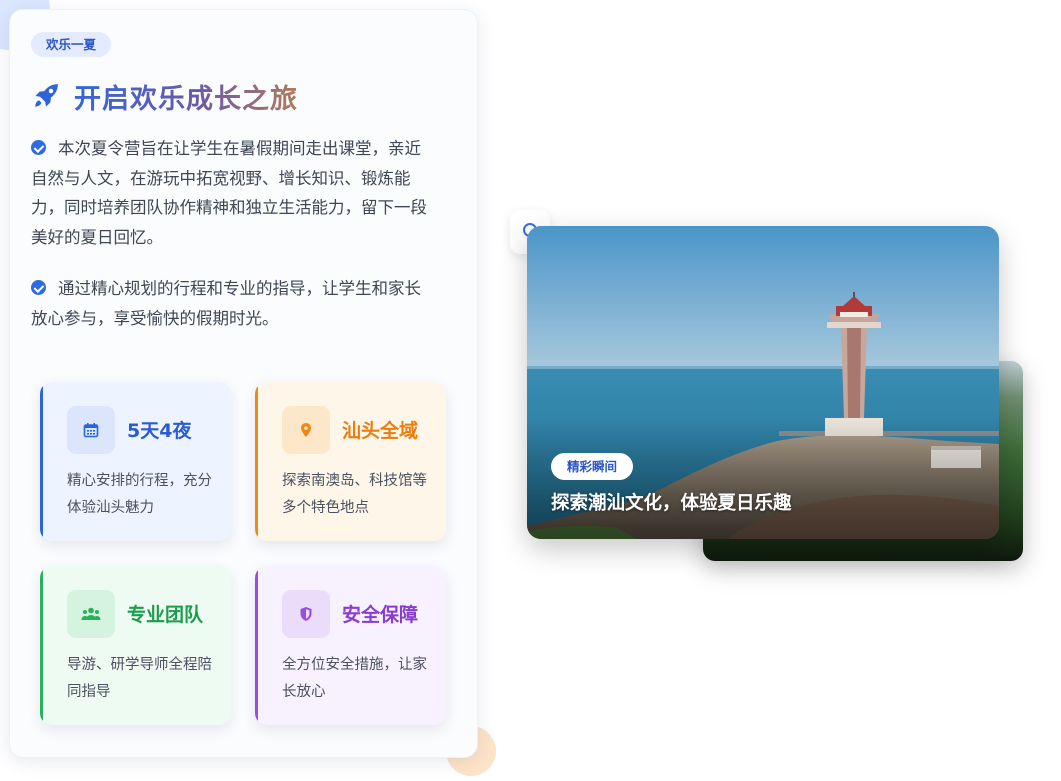 The height and width of the screenshot is (781, 1061). Describe the element at coordinates (139, 678) in the screenshot. I see `feature-description: 导游、研学导师全程陪同指导` at that location.